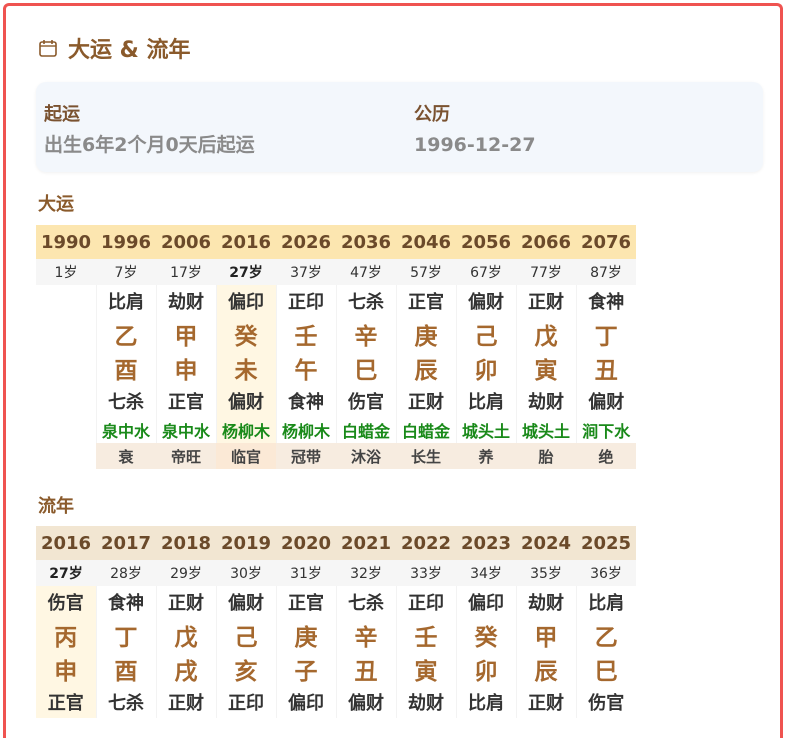  What do you see at coordinates (546, 573) in the screenshot?
I see `liunian-age: 35岁` at bounding box center [546, 573].